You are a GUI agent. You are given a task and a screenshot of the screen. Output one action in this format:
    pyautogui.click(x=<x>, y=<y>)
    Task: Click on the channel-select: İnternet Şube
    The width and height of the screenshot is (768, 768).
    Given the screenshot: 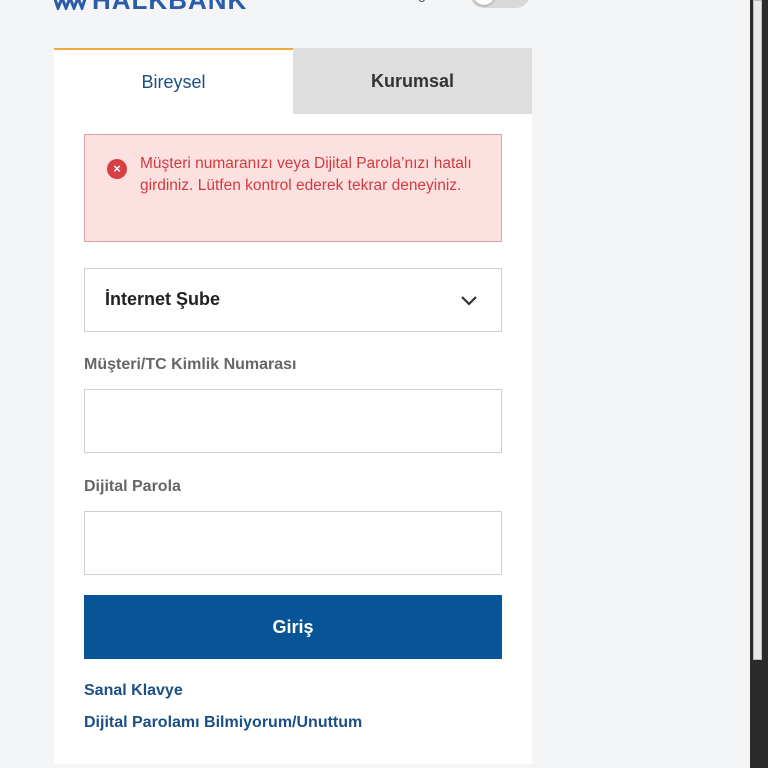 What is the action you would take?
    pyautogui.click(x=293, y=300)
    